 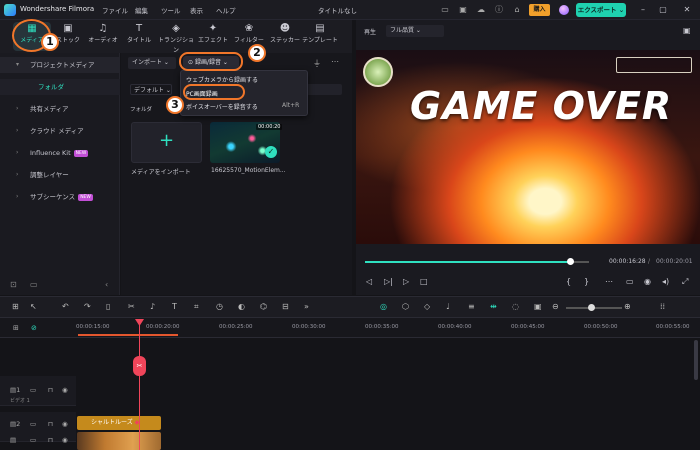 What do you see at coordinates (568, 281) in the screenshot?
I see `mark-in-icon: {` at bounding box center [568, 281].